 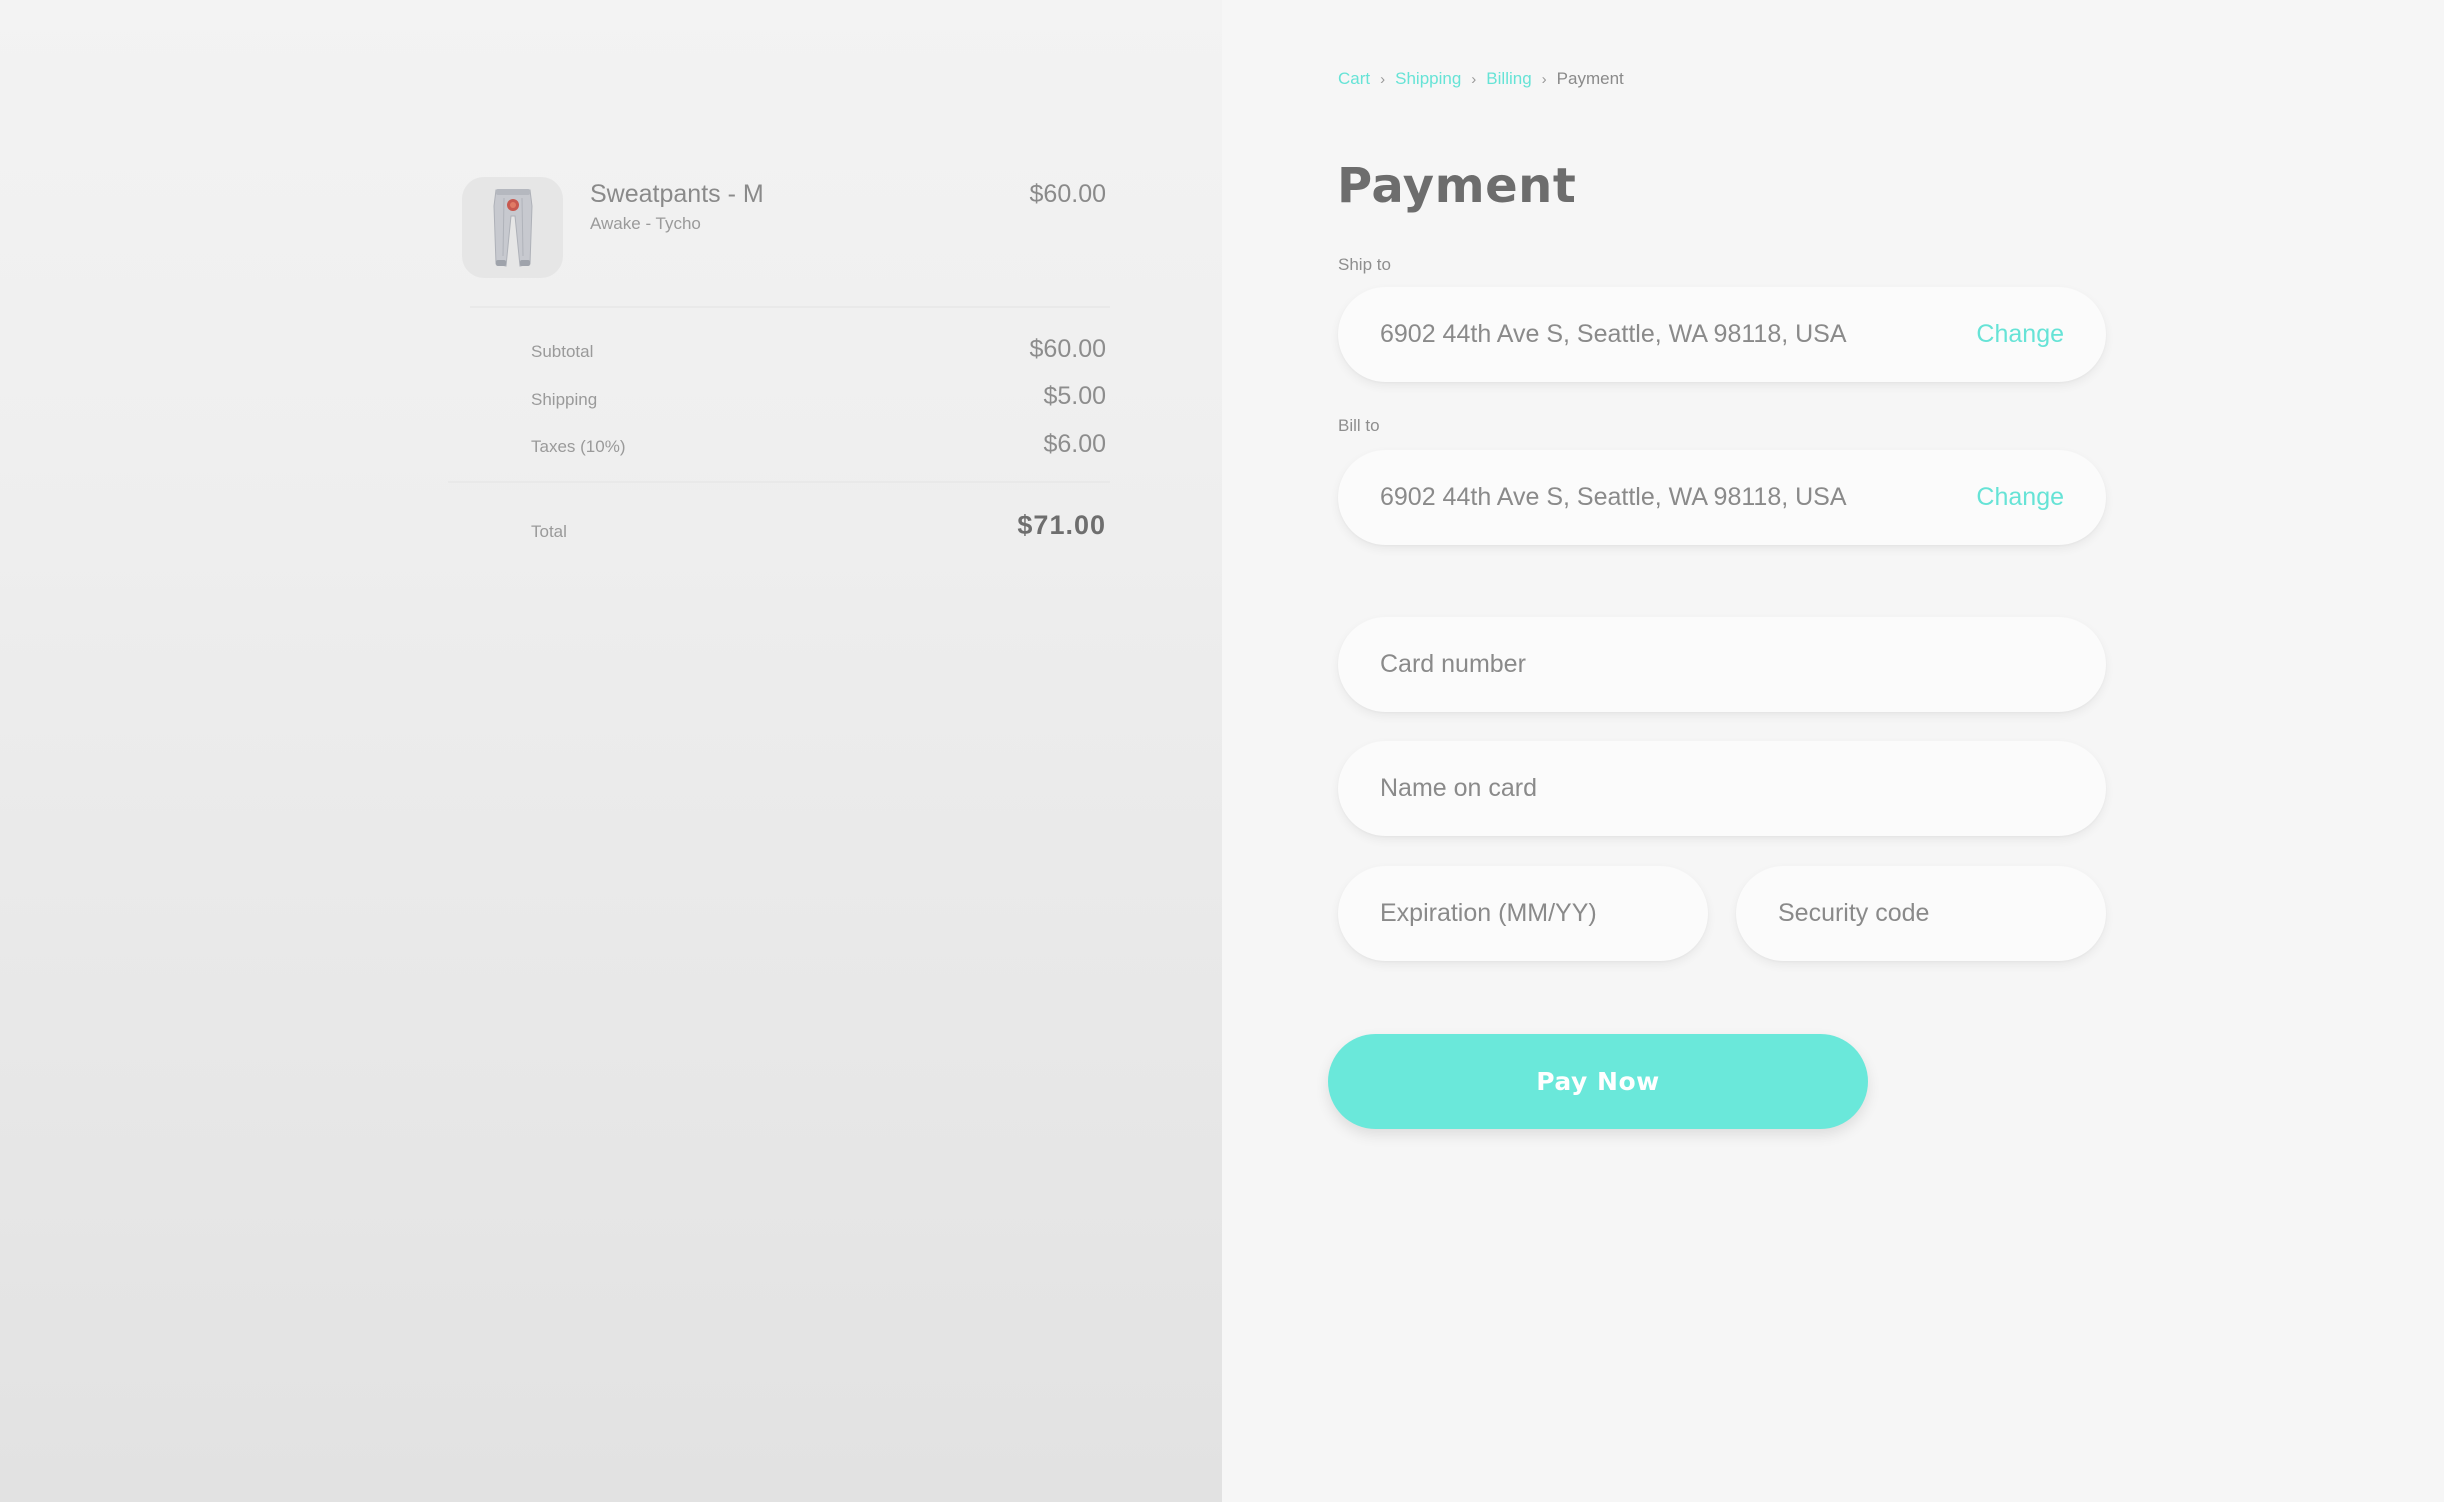 What do you see at coordinates (1481, 79) in the screenshot?
I see `breadcrumb: Cart › Shipping › Billing › Payment` at bounding box center [1481, 79].